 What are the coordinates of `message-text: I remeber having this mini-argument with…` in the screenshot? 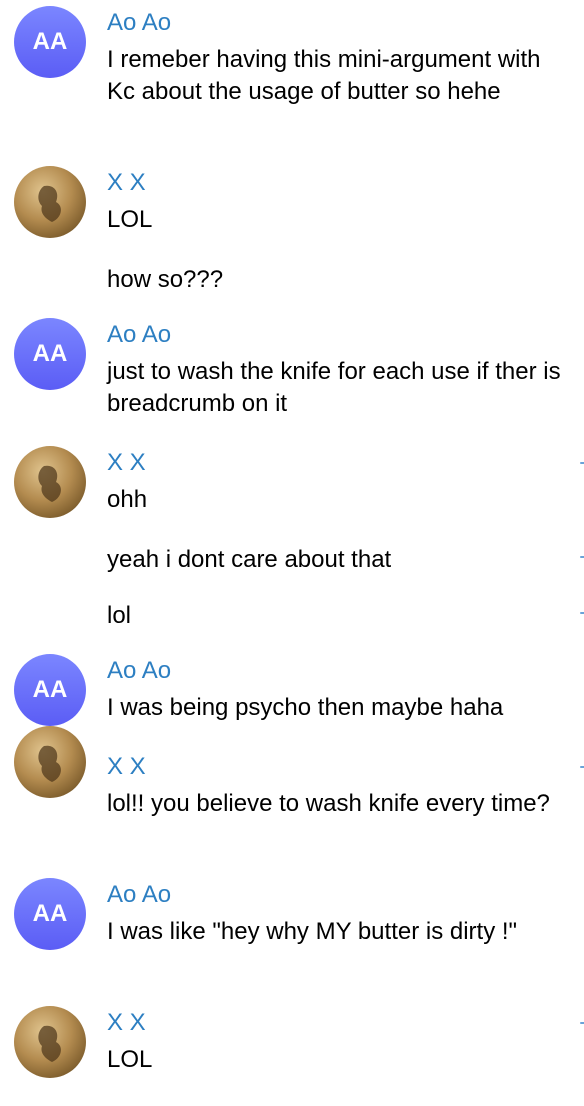 It's located at (337, 76).